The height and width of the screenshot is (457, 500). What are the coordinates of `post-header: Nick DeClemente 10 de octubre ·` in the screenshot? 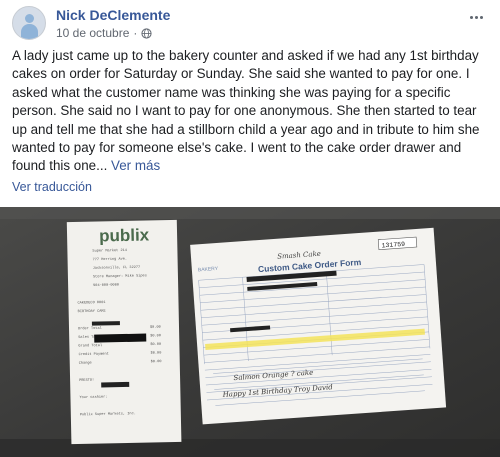 It's located at (250, 24).